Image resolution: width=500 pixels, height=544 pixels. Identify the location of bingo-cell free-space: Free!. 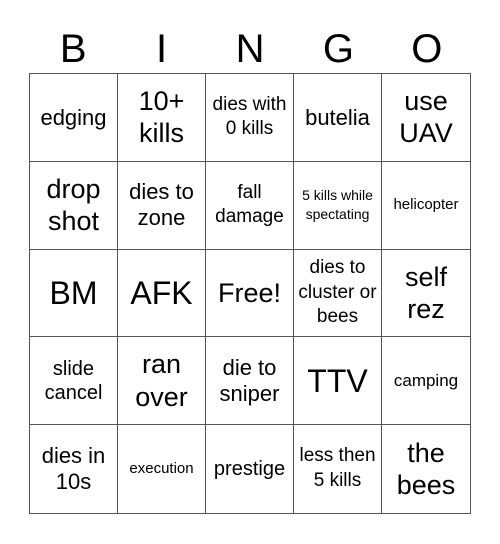
(250, 293).